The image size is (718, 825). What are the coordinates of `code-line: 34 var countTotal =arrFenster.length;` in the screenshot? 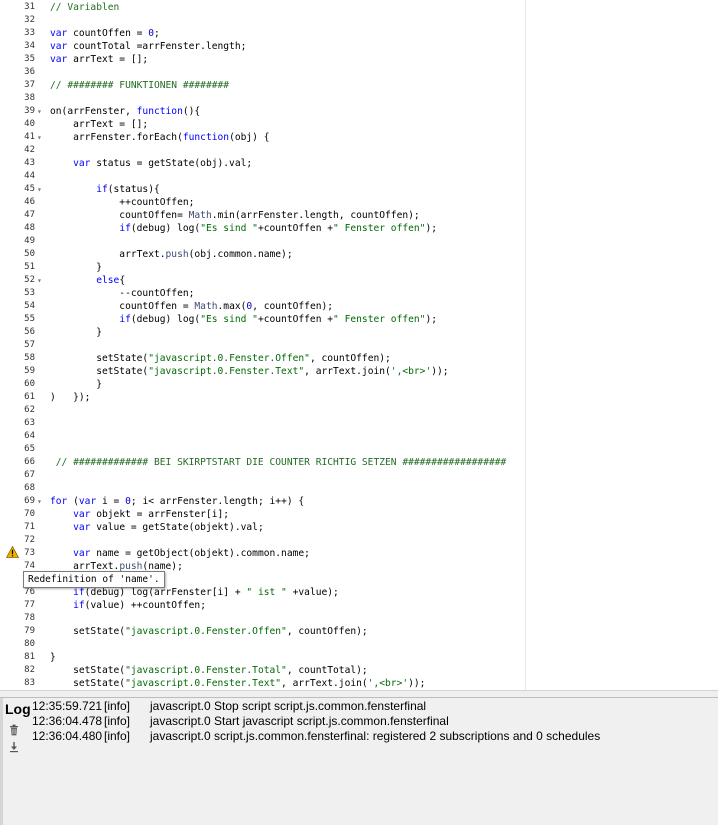 It's located at (359, 46).